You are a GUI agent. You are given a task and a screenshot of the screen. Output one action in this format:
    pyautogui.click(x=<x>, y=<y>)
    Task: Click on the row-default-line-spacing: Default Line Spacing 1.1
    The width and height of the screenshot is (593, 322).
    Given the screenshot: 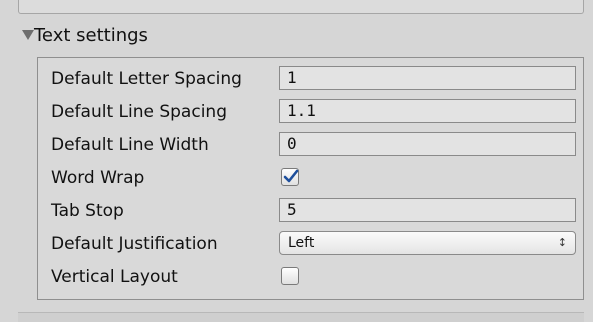 What is the action you would take?
    pyautogui.click(x=310, y=111)
    